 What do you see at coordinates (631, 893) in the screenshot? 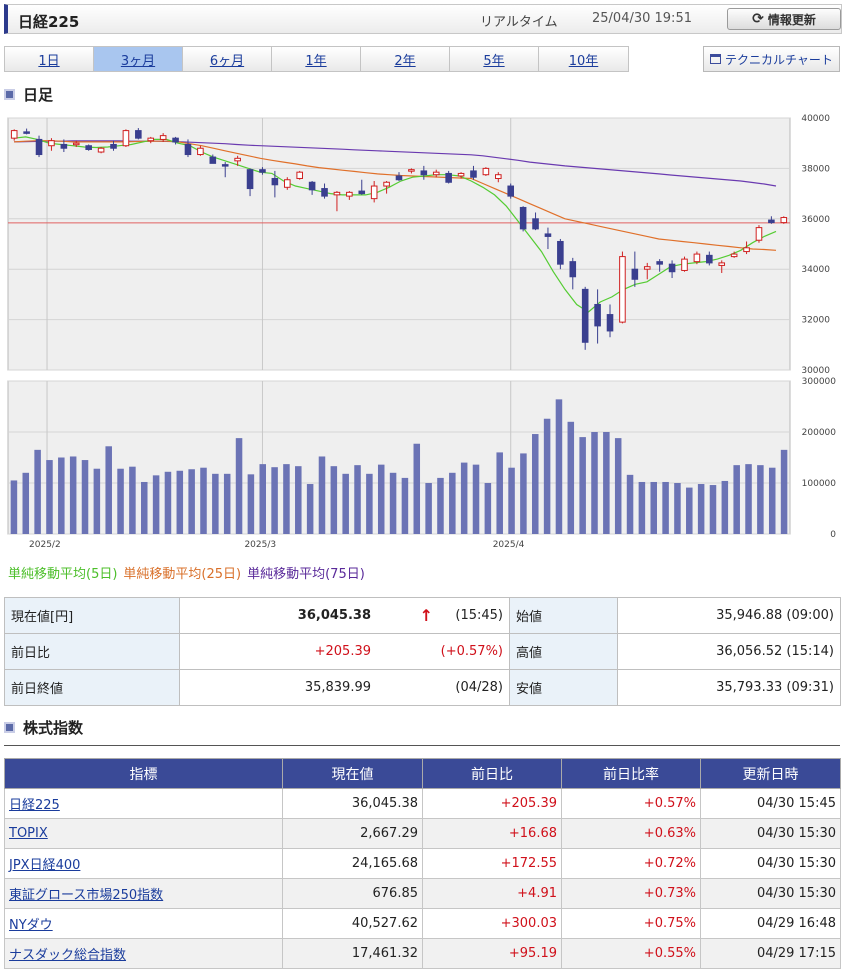
I see `index-pct: +0.73%` at bounding box center [631, 893].